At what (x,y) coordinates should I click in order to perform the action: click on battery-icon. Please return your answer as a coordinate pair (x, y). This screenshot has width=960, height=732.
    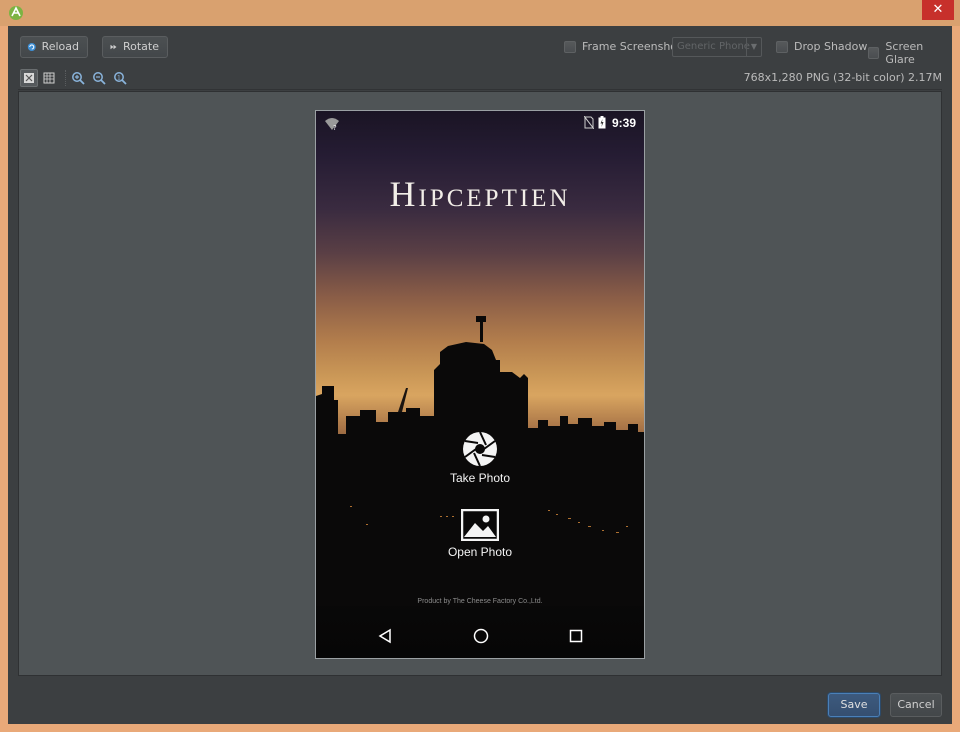
    Looking at the image, I should click on (602, 122).